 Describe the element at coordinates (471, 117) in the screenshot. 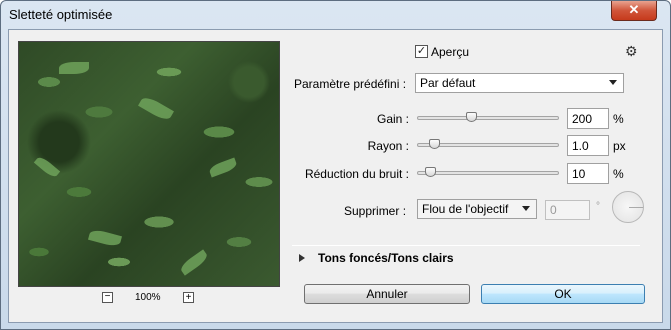

I see `gain-slider-thumb` at that location.